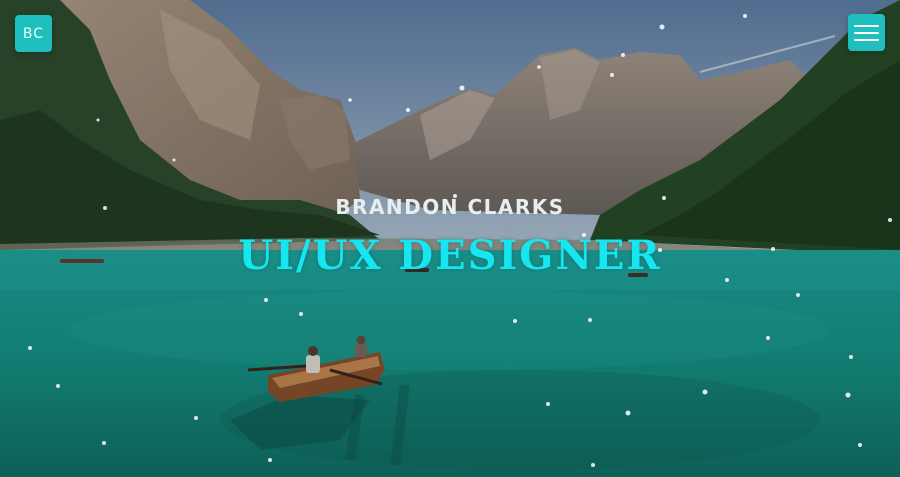 The image size is (900, 477). I want to click on logo-badge: BC, so click(33, 33).